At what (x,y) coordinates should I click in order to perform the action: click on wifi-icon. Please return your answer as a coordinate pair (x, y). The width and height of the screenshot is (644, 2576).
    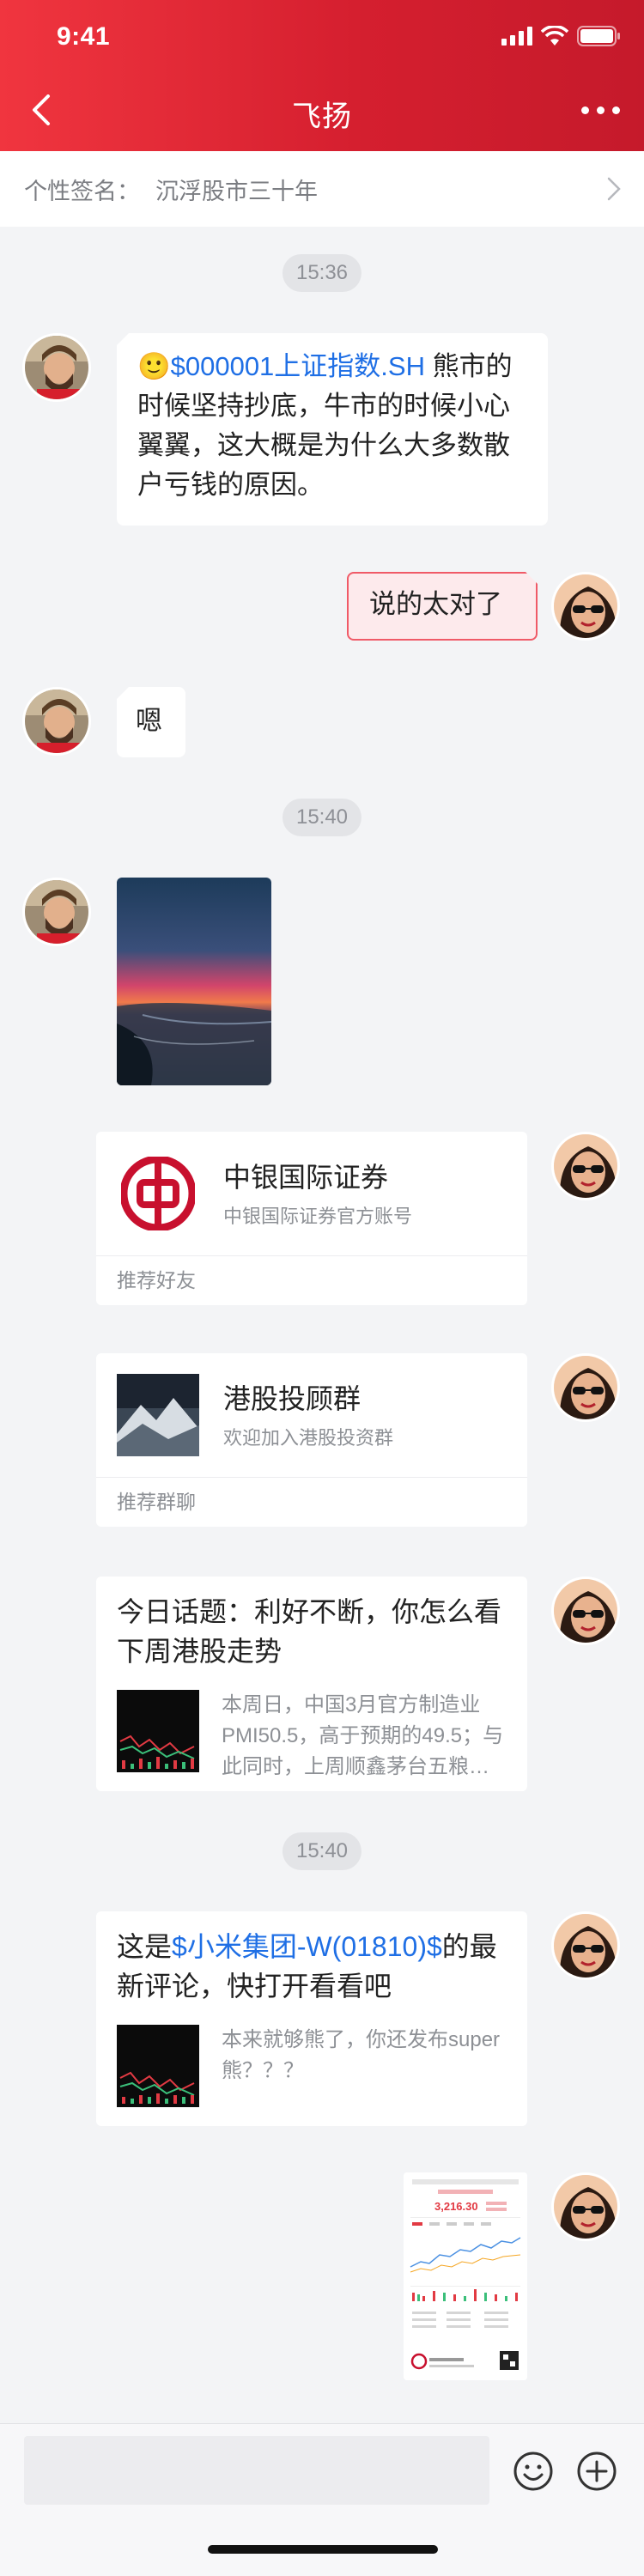
    Looking at the image, I should click on (554, 36).